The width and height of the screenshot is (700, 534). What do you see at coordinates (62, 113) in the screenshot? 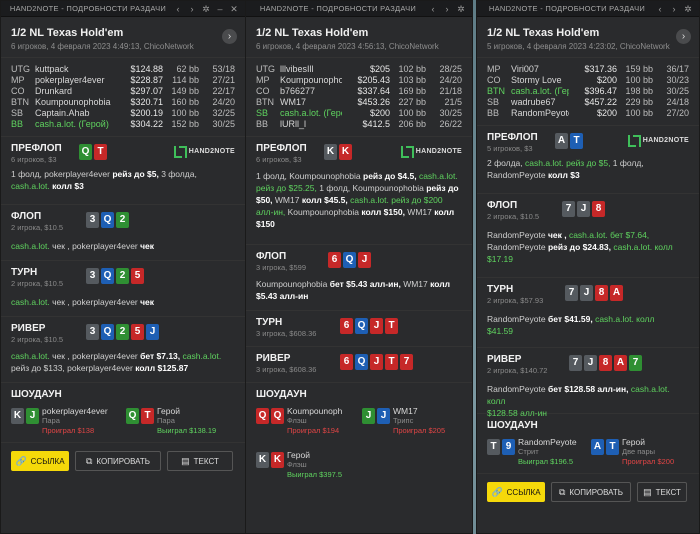
I see `player-name: Captain.Ahab` at bounding box center [62, 113].